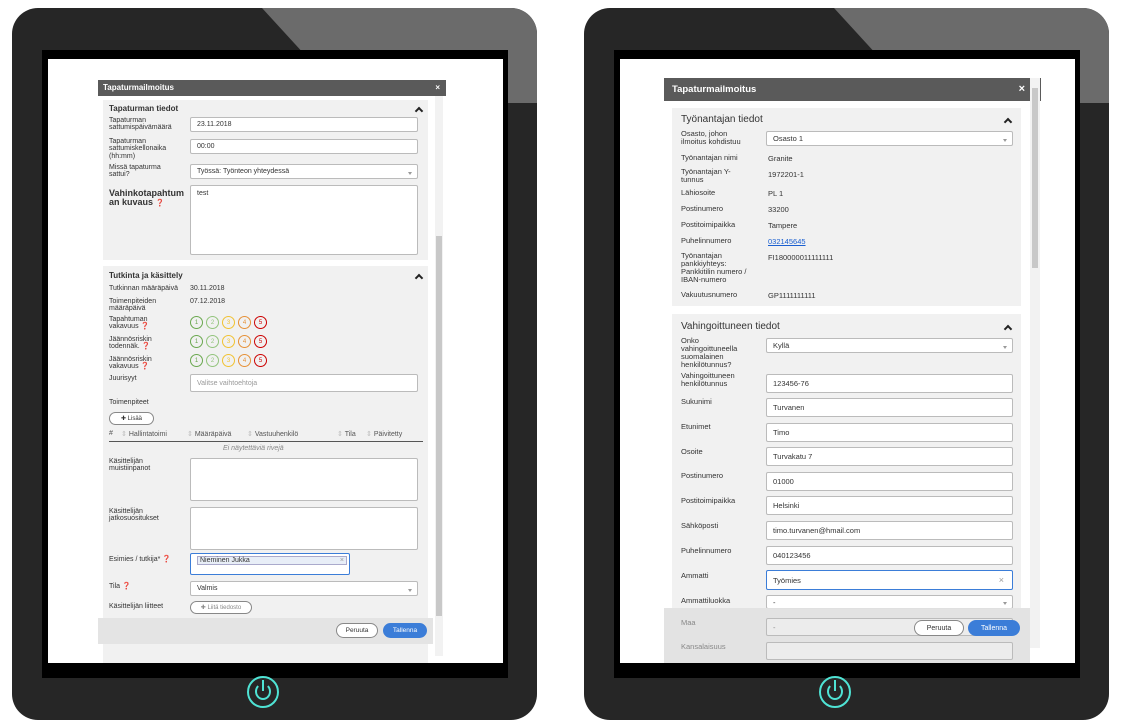  I want to click on surname-input: Turvanen, so click(889, 407).